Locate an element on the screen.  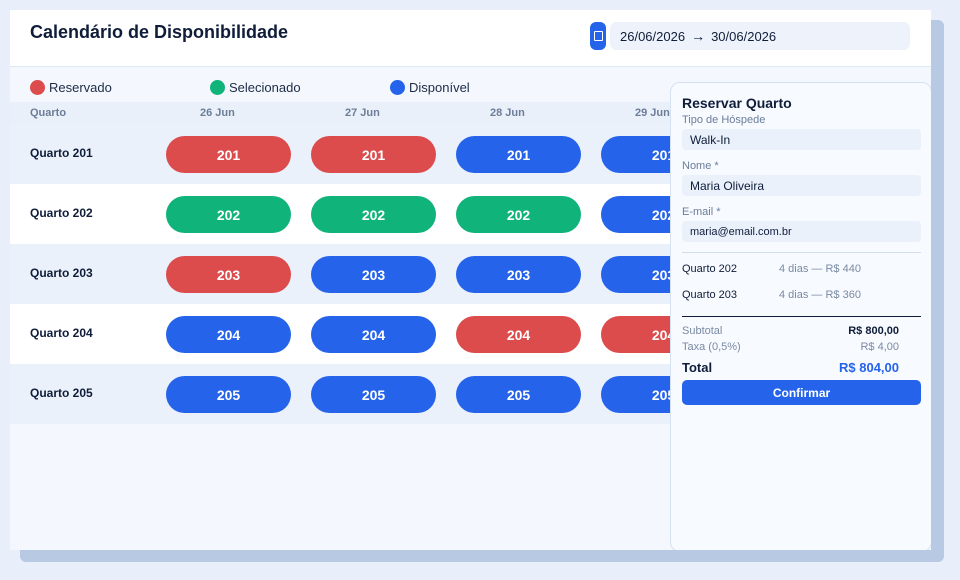
date-end: 30/06/2026 is located at coordinates (744, 36).